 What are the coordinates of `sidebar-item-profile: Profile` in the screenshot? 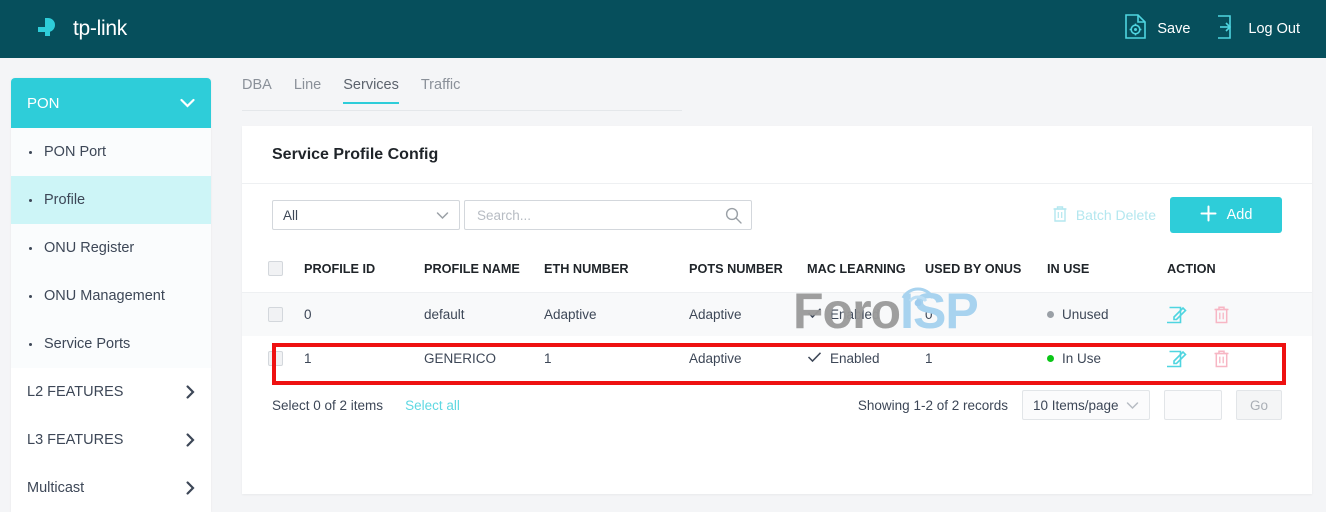 It's located at (111, 200).